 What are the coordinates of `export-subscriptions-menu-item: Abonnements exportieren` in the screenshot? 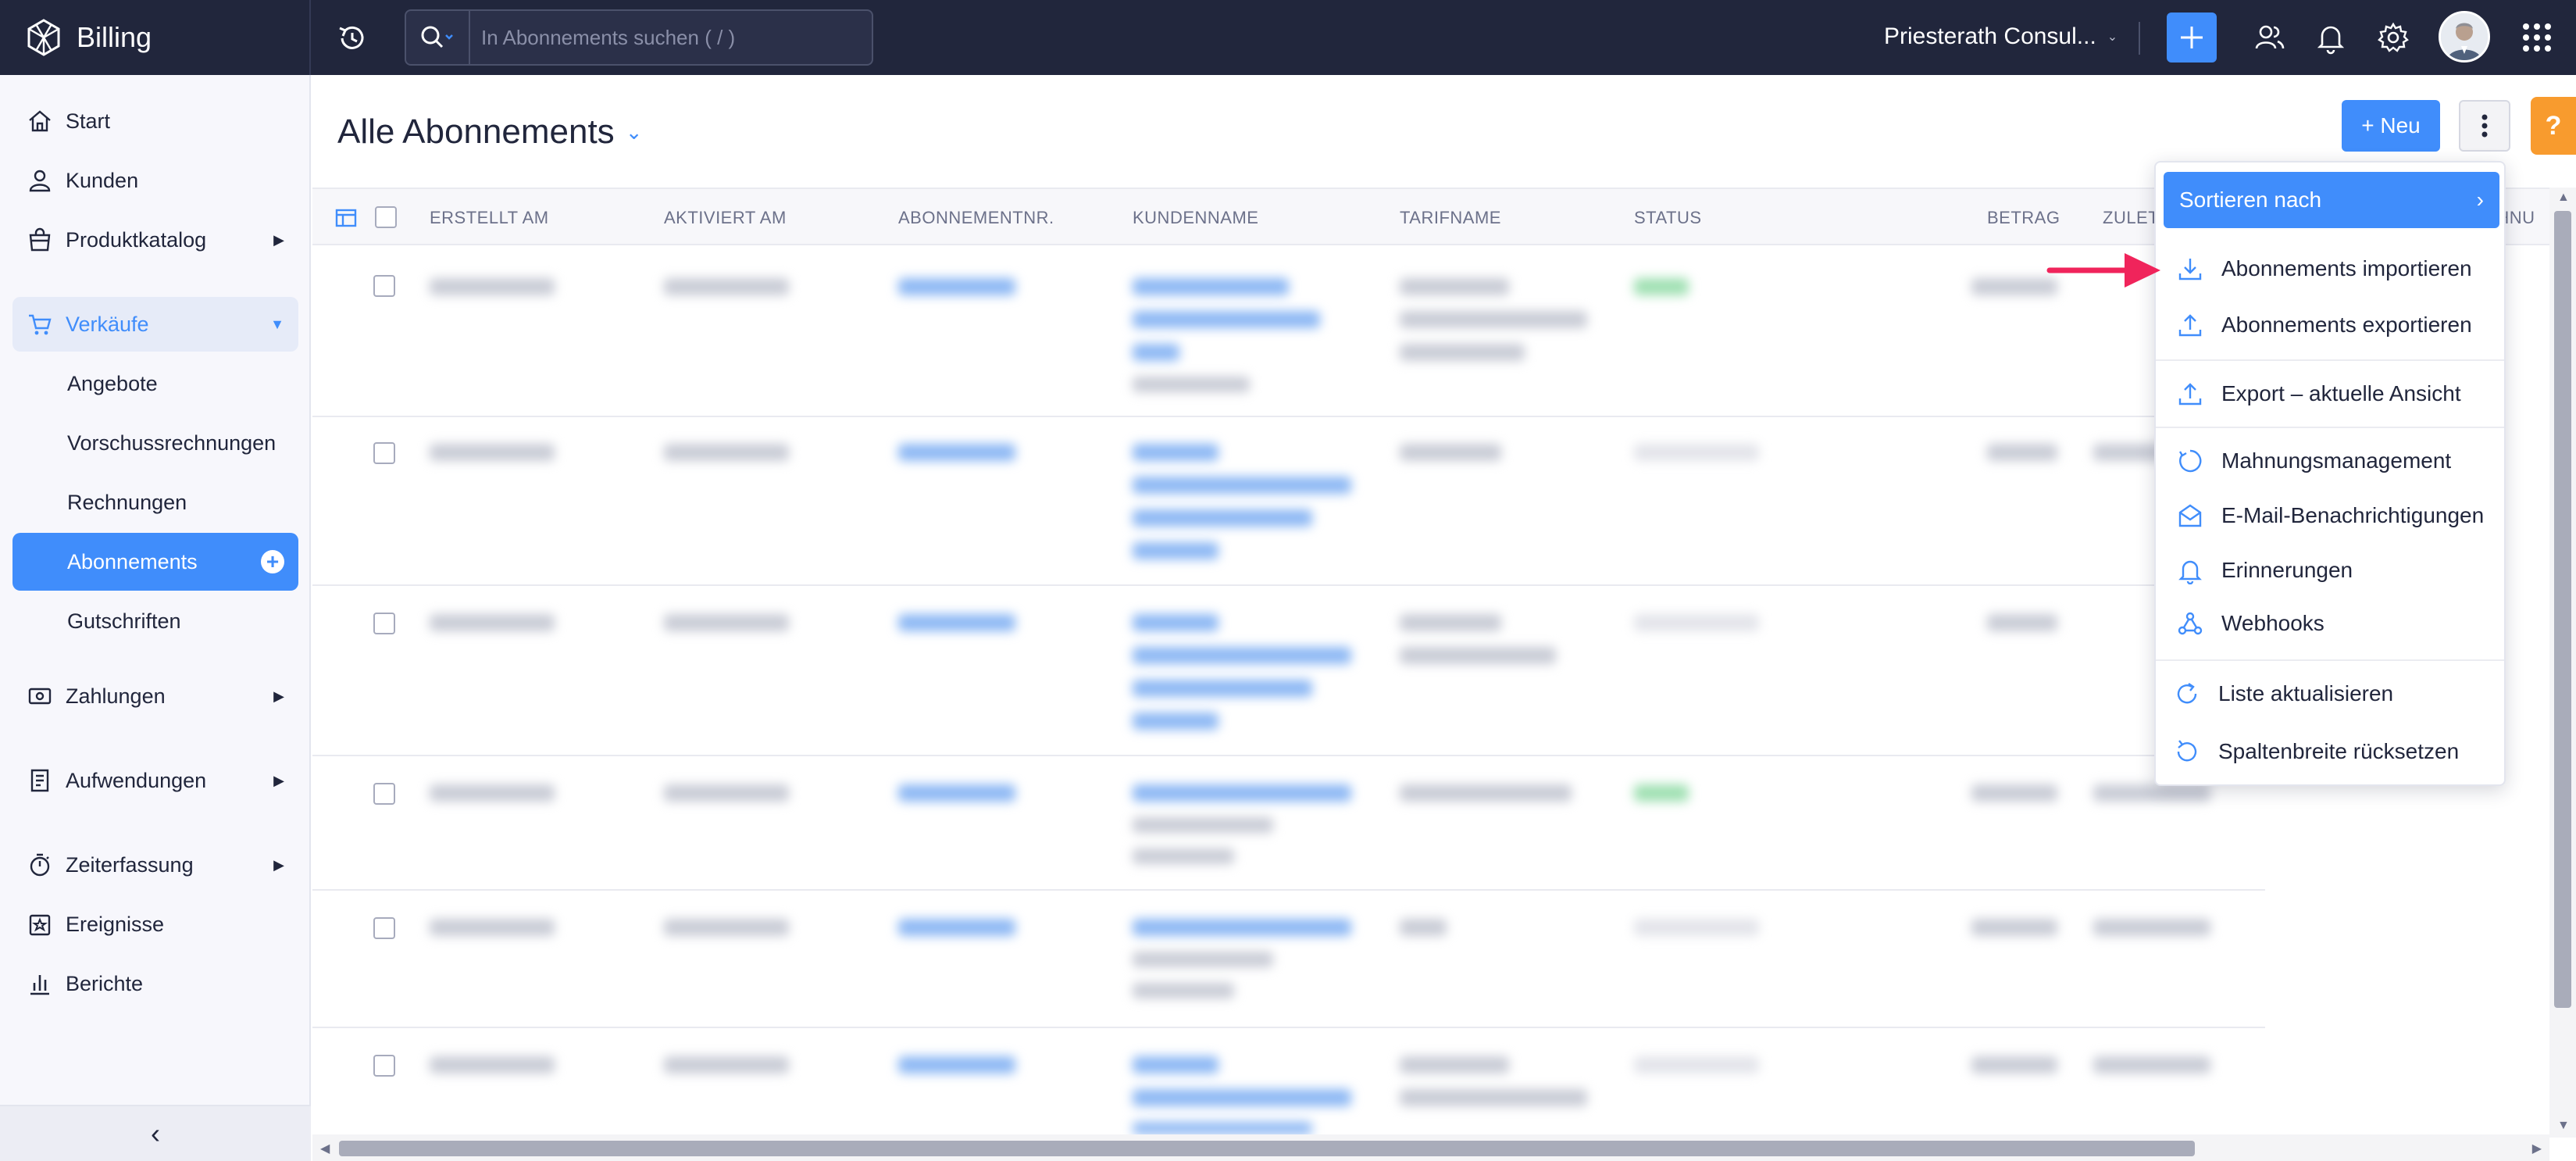 It's located at (2330, 325).